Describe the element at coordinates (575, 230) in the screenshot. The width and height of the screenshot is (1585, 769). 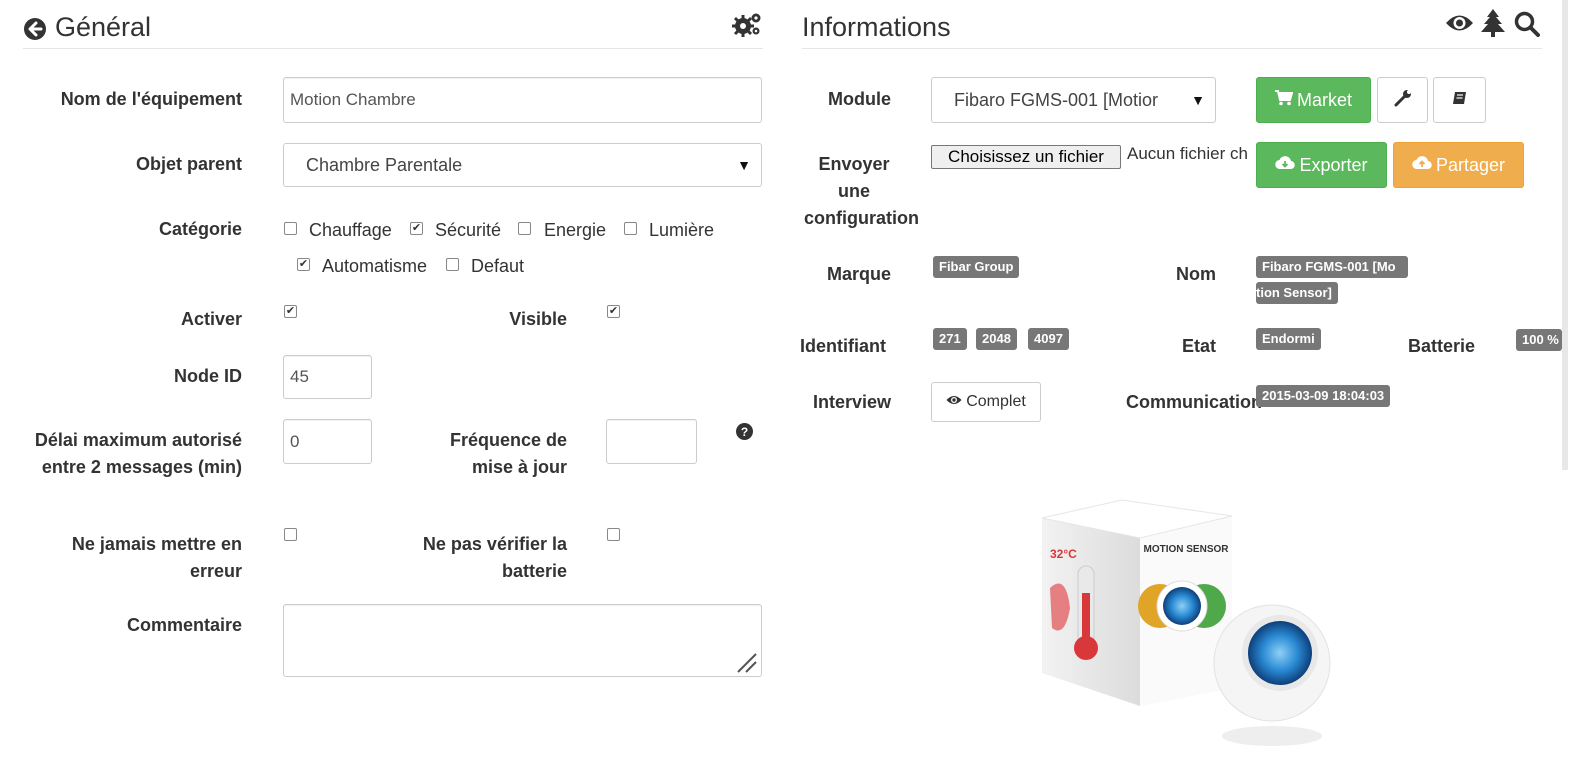
I see `category-text-energie: Energie` at that location.